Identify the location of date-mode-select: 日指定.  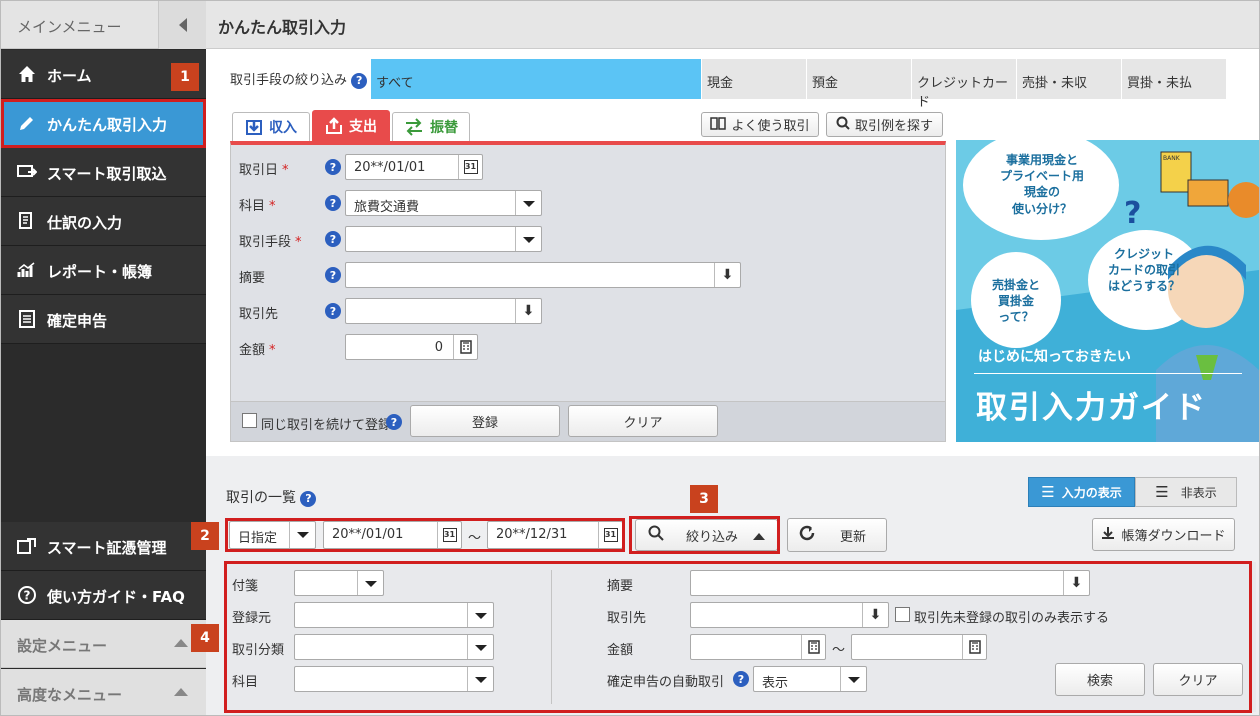
(272, 535).